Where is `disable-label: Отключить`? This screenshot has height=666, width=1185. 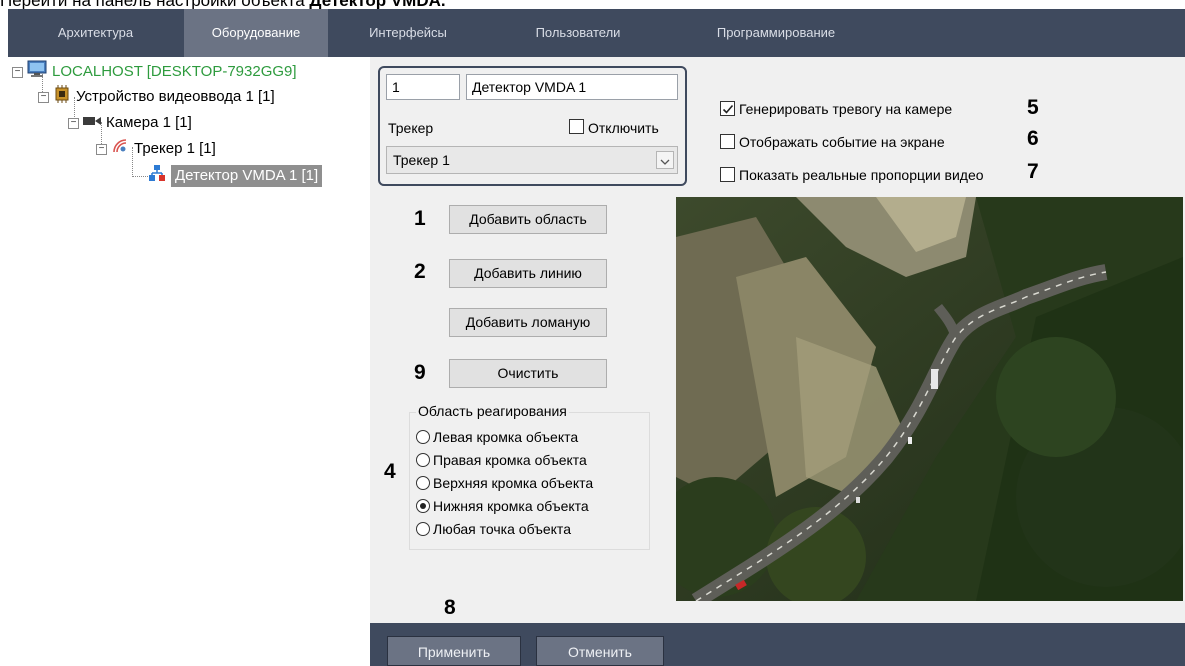
disable-label: Отключить is located at coordinates (623, 128).